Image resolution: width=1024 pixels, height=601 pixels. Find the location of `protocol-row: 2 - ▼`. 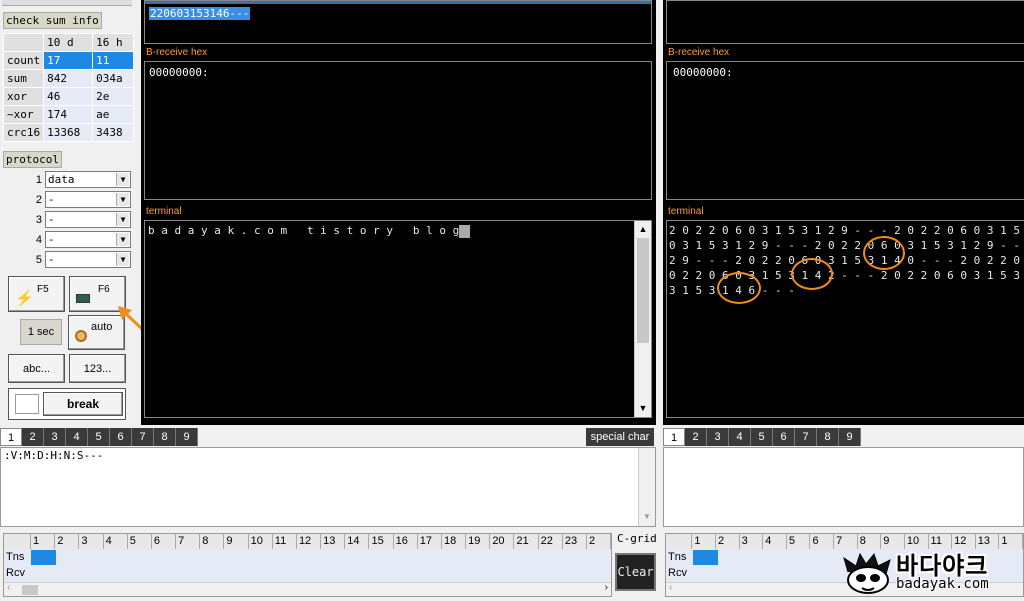

protocol-row: 2 - ▼ is located at coordinates (67, 199).